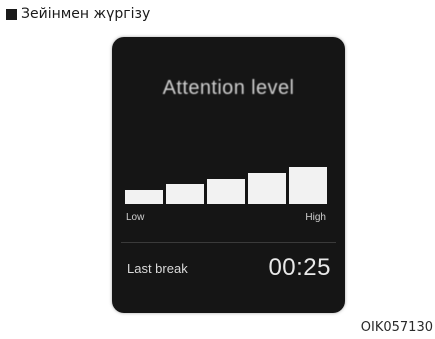  What do you see at coordinates (86, 14) in the screenshot?
I see `caption-text: Зейінмен жүргізу` at bounding box center [86, 14].